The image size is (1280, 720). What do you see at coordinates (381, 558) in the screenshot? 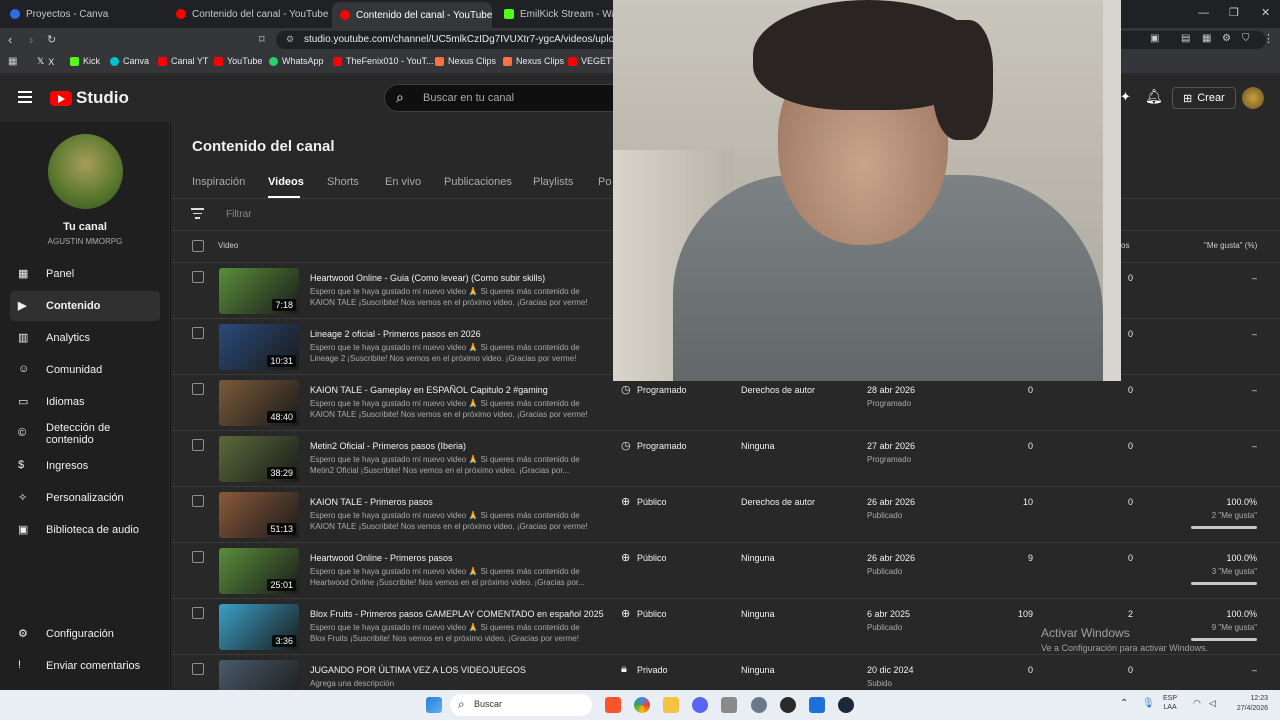
I see `video-title: Heartwood Online - Primeros pasos` at bounding box center [381, 558].